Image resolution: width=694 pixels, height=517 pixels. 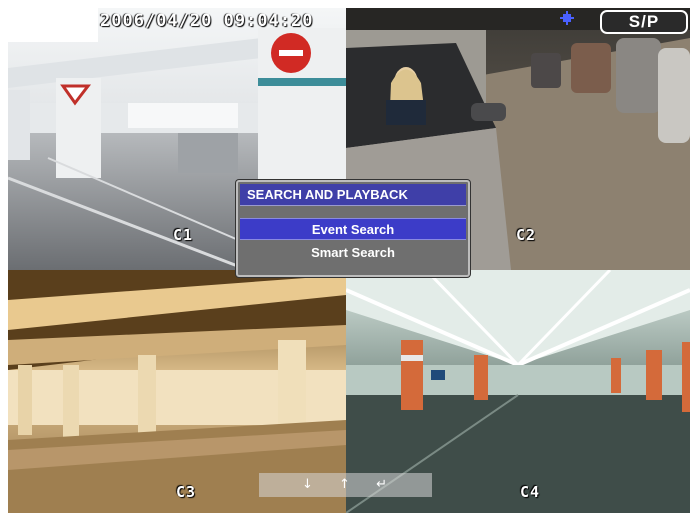 I want to click on recording-indicator-icon, so click(x=567, y=18).